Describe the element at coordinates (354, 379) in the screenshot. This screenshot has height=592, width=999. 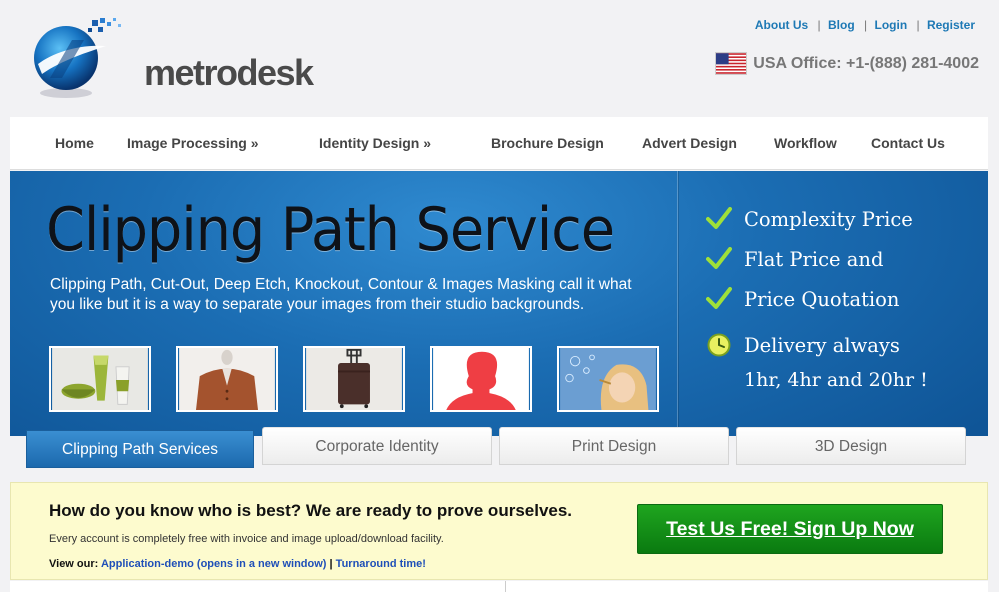
I see `thumbnail-suitcase` at that location.